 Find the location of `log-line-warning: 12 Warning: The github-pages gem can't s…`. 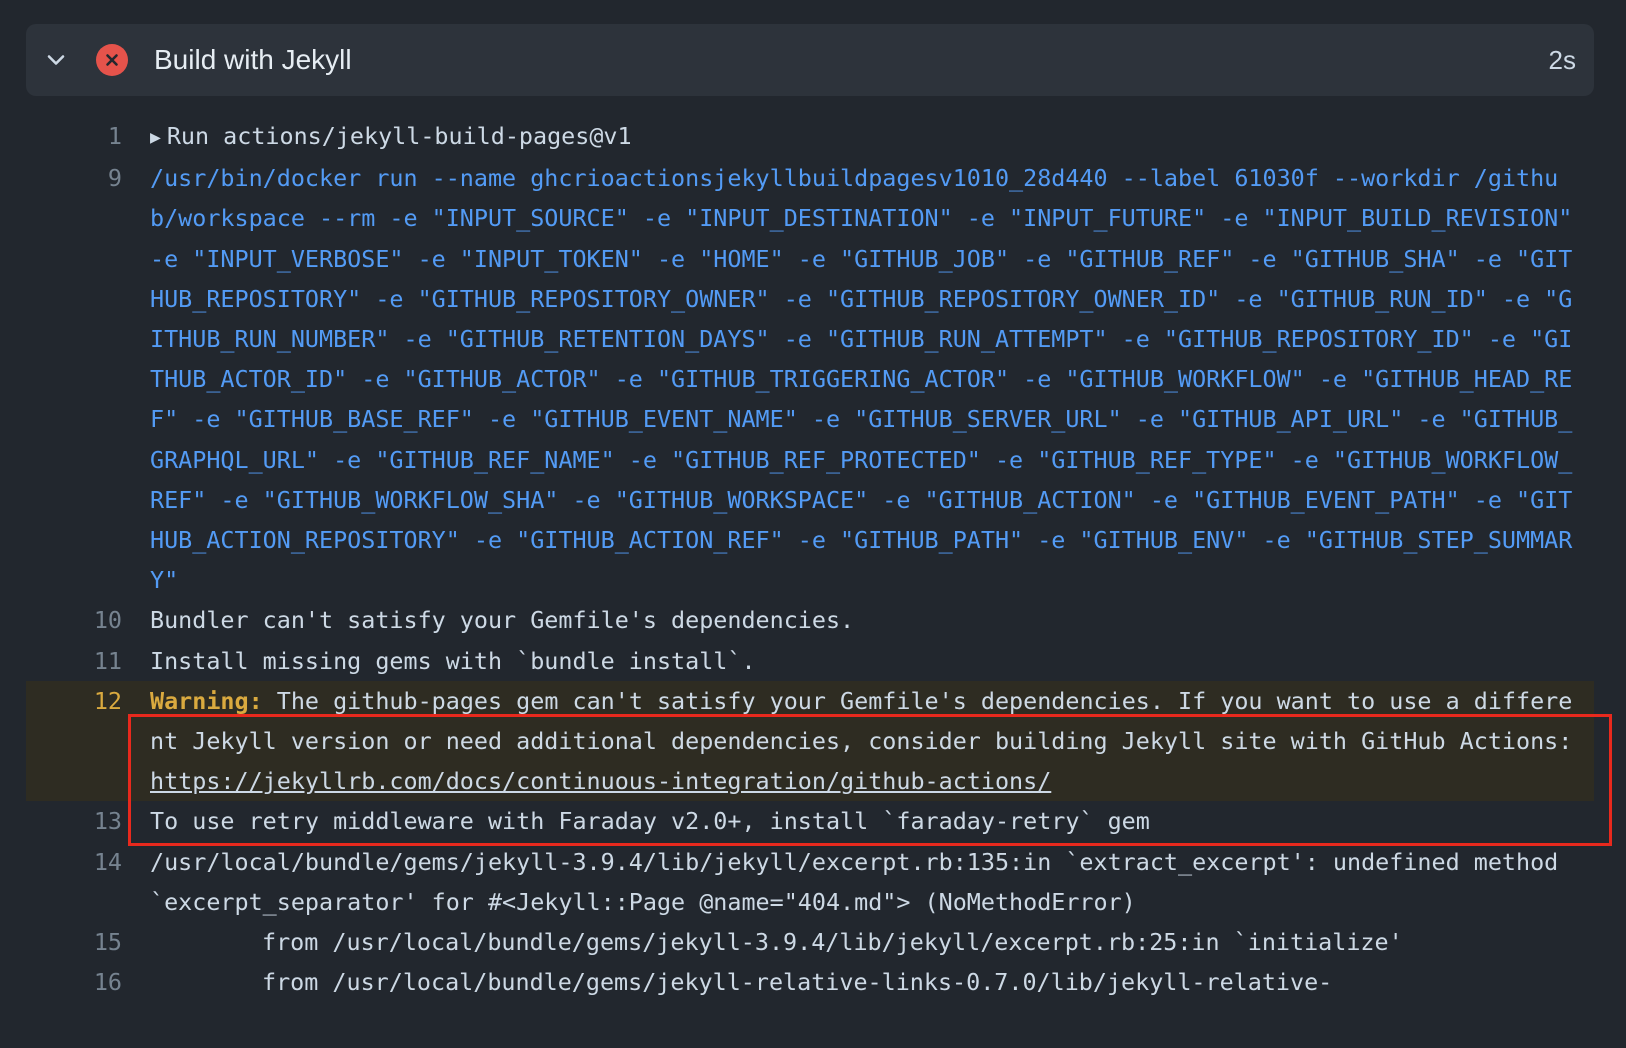

log-line-warning: 12 Warning: The github-pages gem can't s… is located at coordinates (810, 741).